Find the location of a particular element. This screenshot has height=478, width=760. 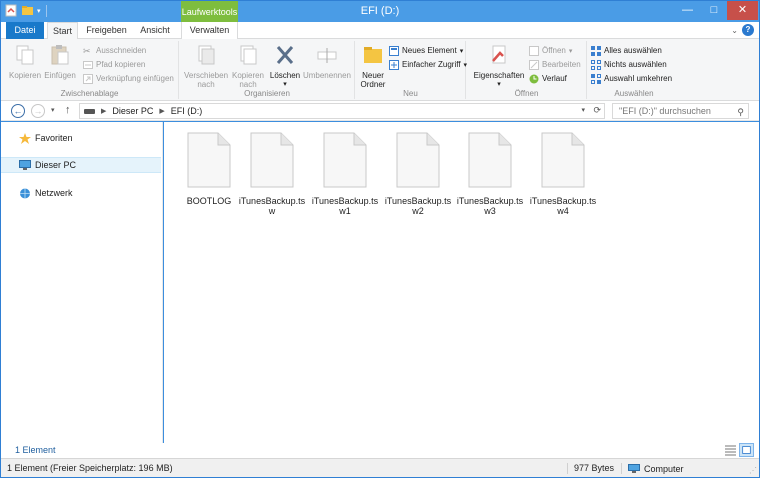

nav-item-this-pc: Dieser PC is located at coordinates (81, 165).